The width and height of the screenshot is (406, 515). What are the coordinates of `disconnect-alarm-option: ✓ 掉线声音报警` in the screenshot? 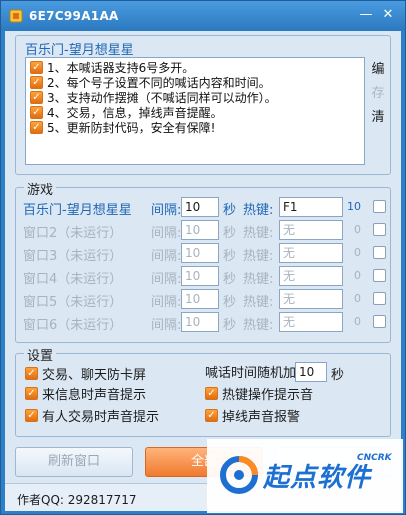 It's located at (253, 416).